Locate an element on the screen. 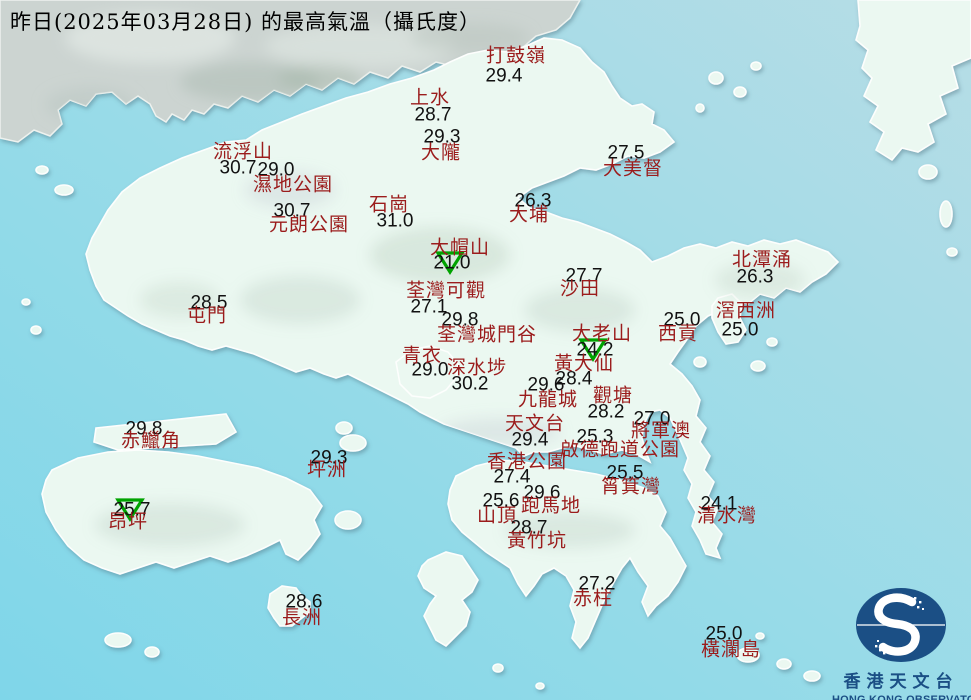  station-value: 29.4 is located at coordinates (504, 76).